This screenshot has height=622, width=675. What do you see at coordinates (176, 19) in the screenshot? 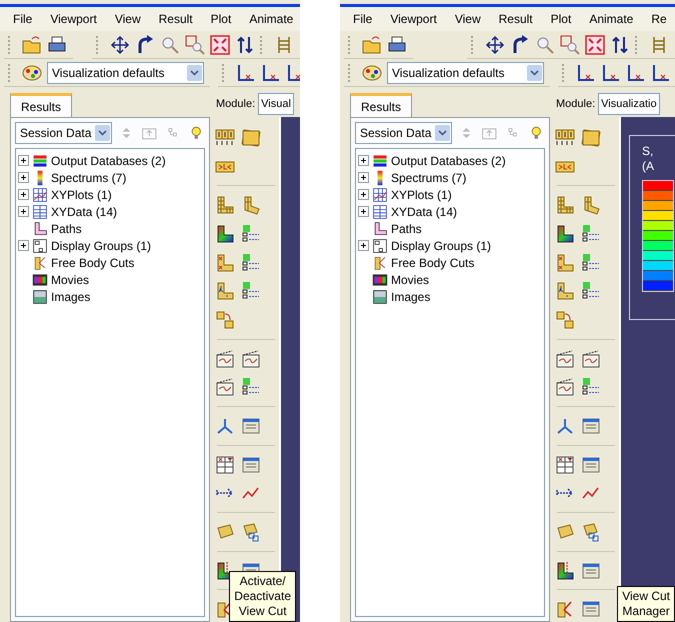
I see `menu-item: Result` at bounding box center [176, 19].